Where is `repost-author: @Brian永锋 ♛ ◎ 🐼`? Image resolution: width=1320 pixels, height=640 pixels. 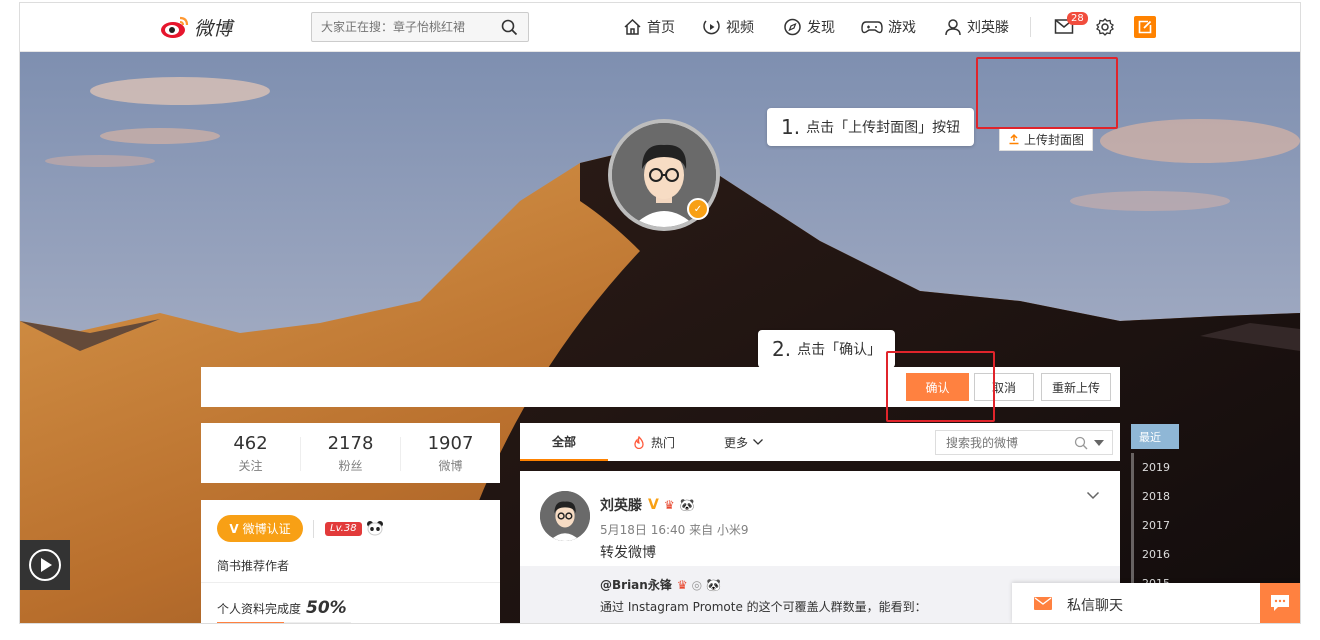
repost-author: @Brian永锋 ♛ ◎ 🐼 is located at coordinates (660, 584).